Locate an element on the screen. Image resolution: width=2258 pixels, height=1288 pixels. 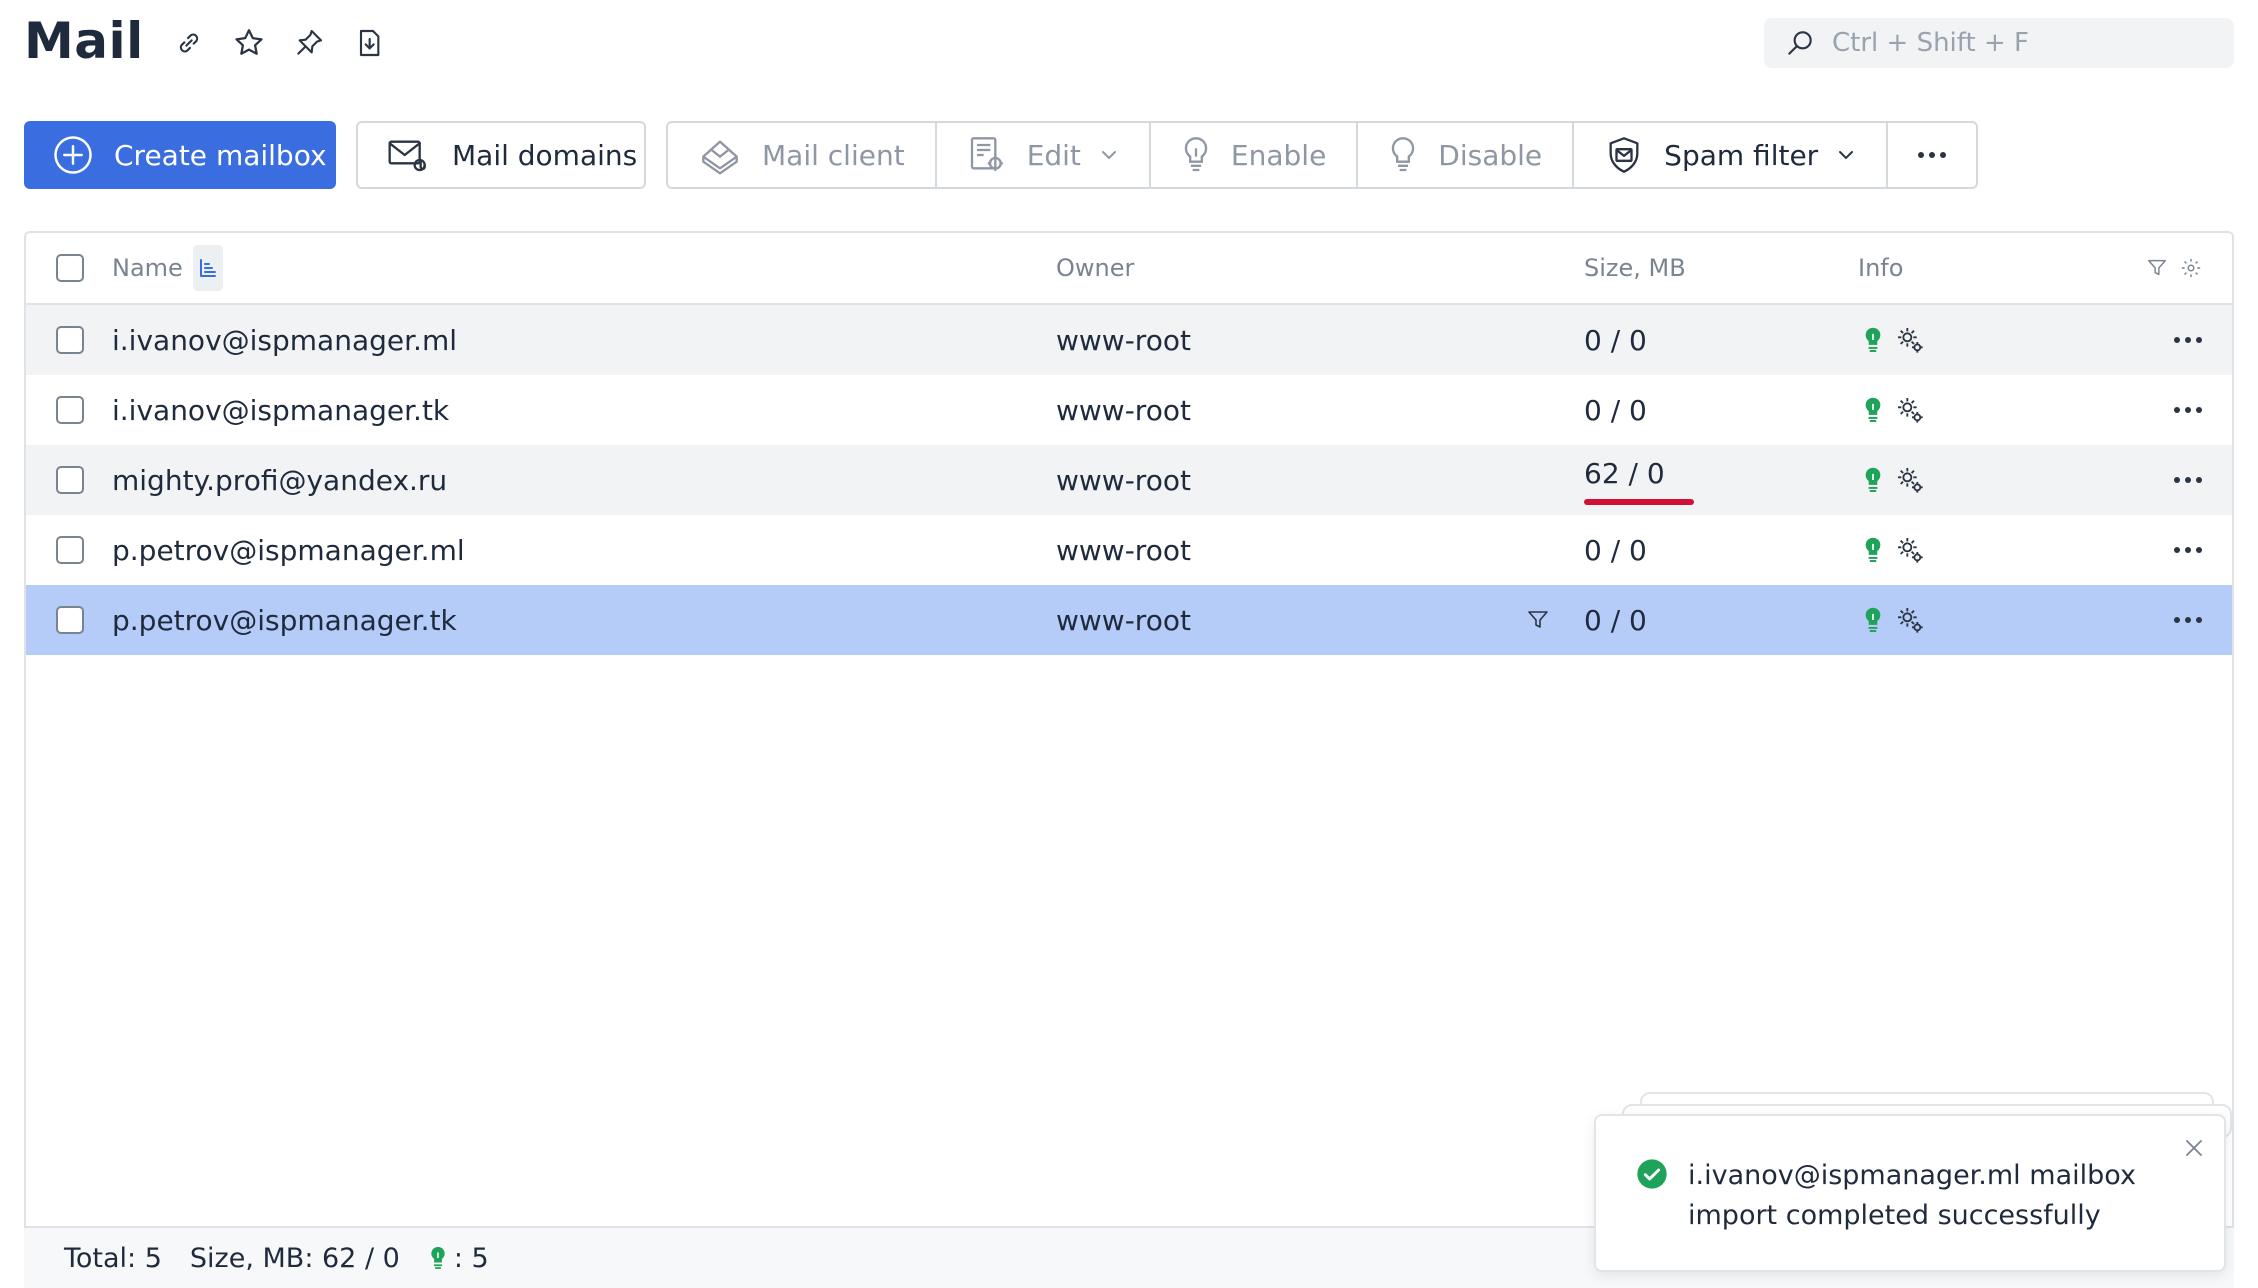
table-row: p.petrov@ispmanager.ml www-root 0 / 0 is located at coordinates (1129, 550).